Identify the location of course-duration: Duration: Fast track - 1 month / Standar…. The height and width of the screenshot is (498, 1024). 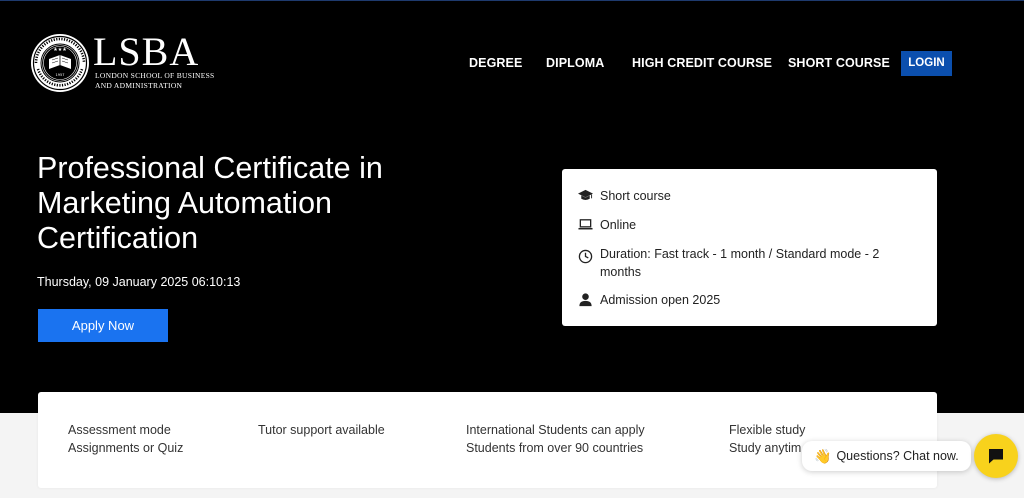
(740, 263).